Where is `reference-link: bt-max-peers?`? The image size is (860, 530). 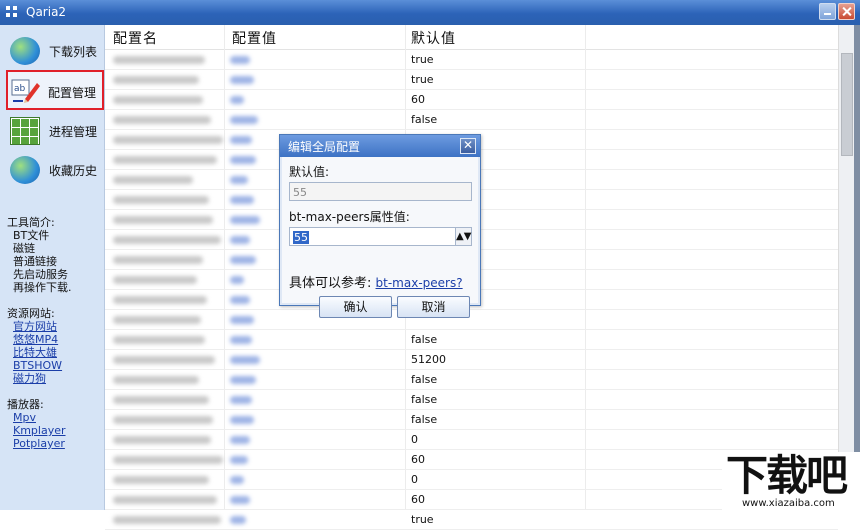
reference-link: bt-max-peers? is located at coordinates (419, 283).